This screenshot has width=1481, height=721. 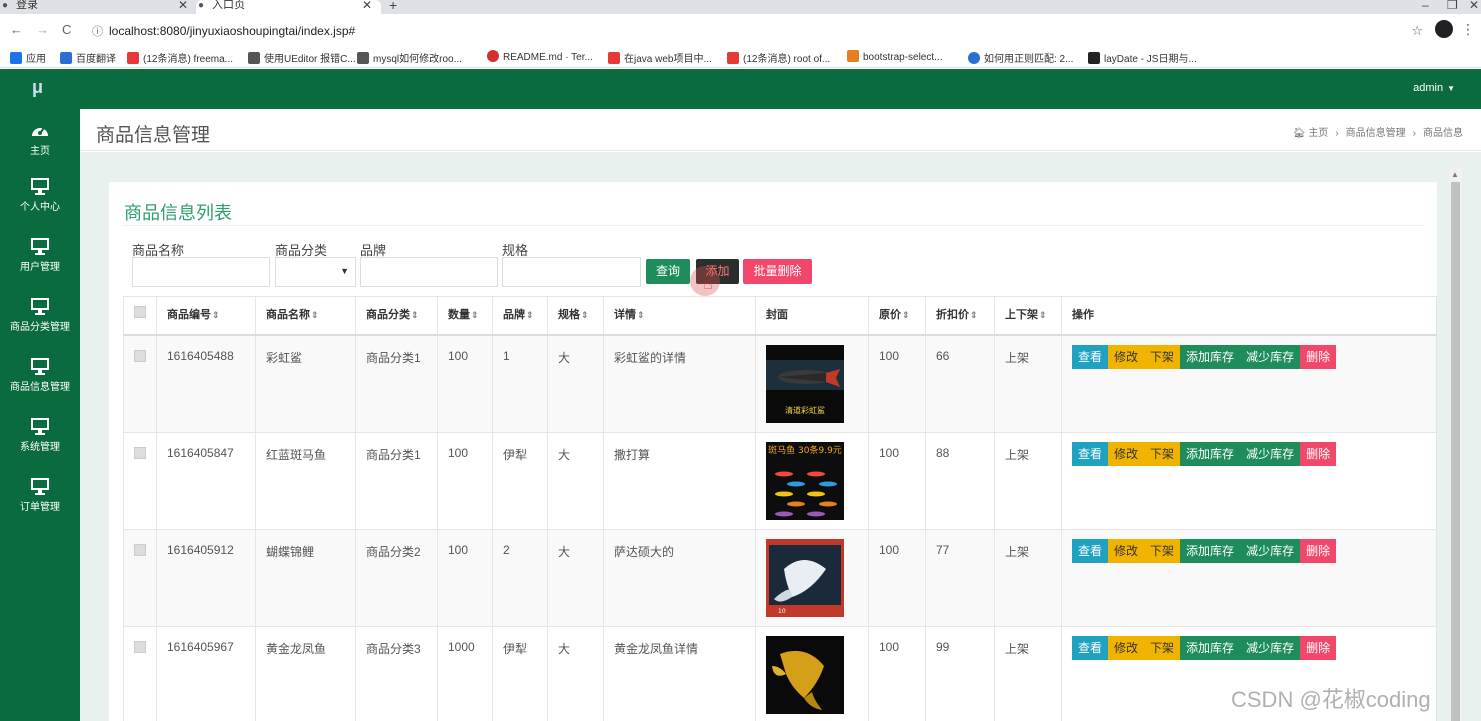 I want to click on select-all-checkbox, so click(x=140, y=312).